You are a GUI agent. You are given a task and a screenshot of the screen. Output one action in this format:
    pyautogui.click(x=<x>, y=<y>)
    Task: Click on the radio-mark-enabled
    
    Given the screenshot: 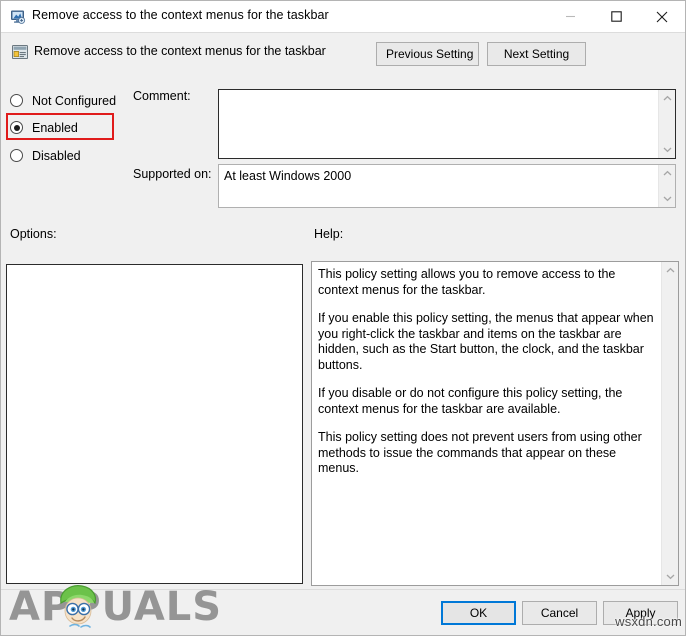 What is the action you would take?
    pyautogui.click(x=16, y=127)
    